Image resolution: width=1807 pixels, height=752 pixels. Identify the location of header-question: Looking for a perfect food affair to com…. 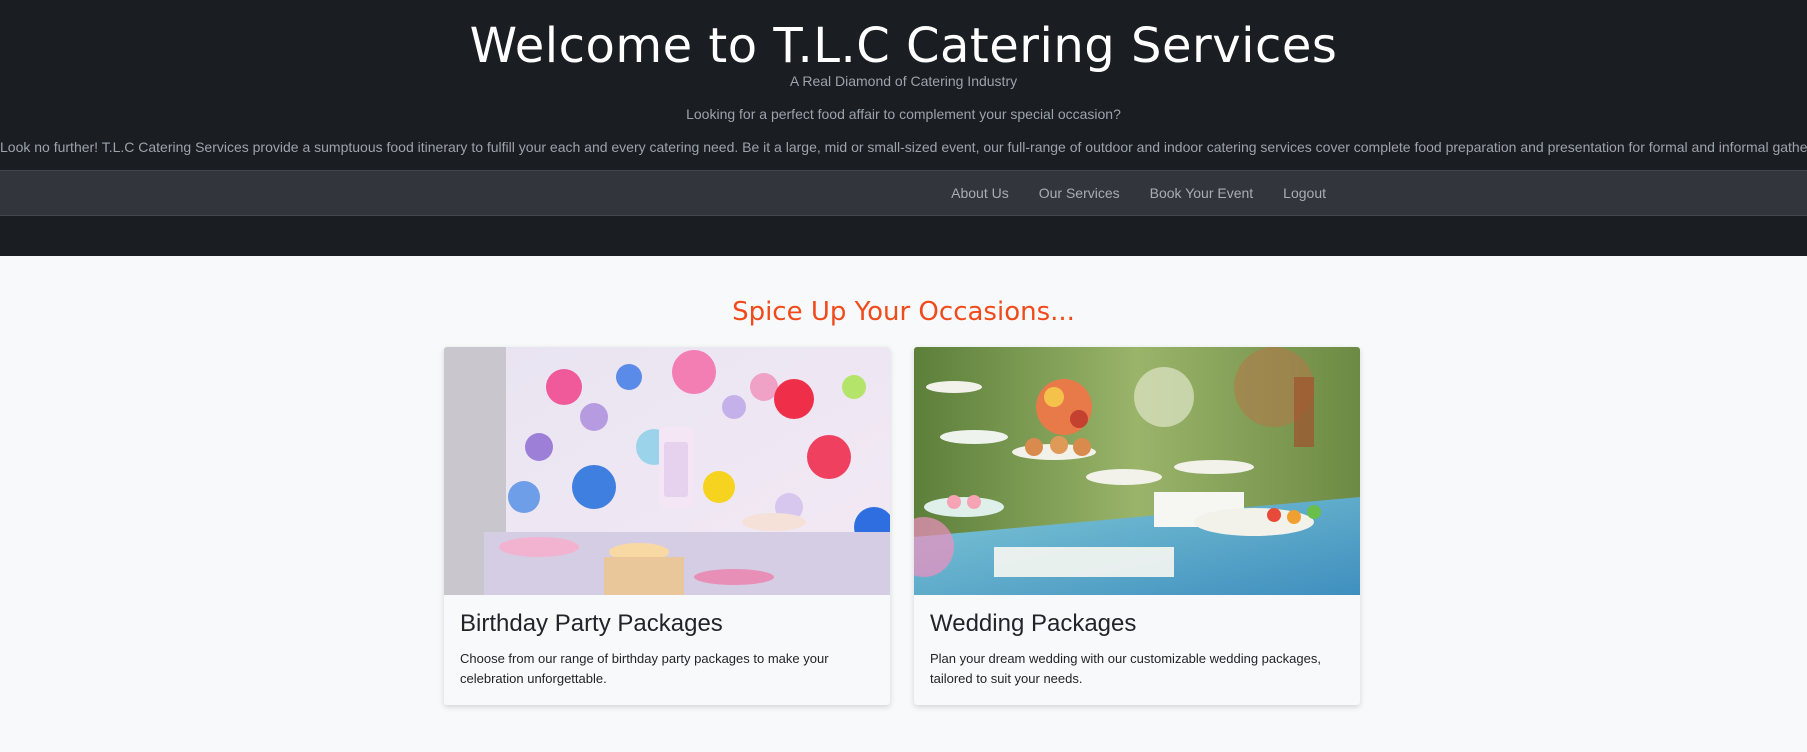
(903, 114).